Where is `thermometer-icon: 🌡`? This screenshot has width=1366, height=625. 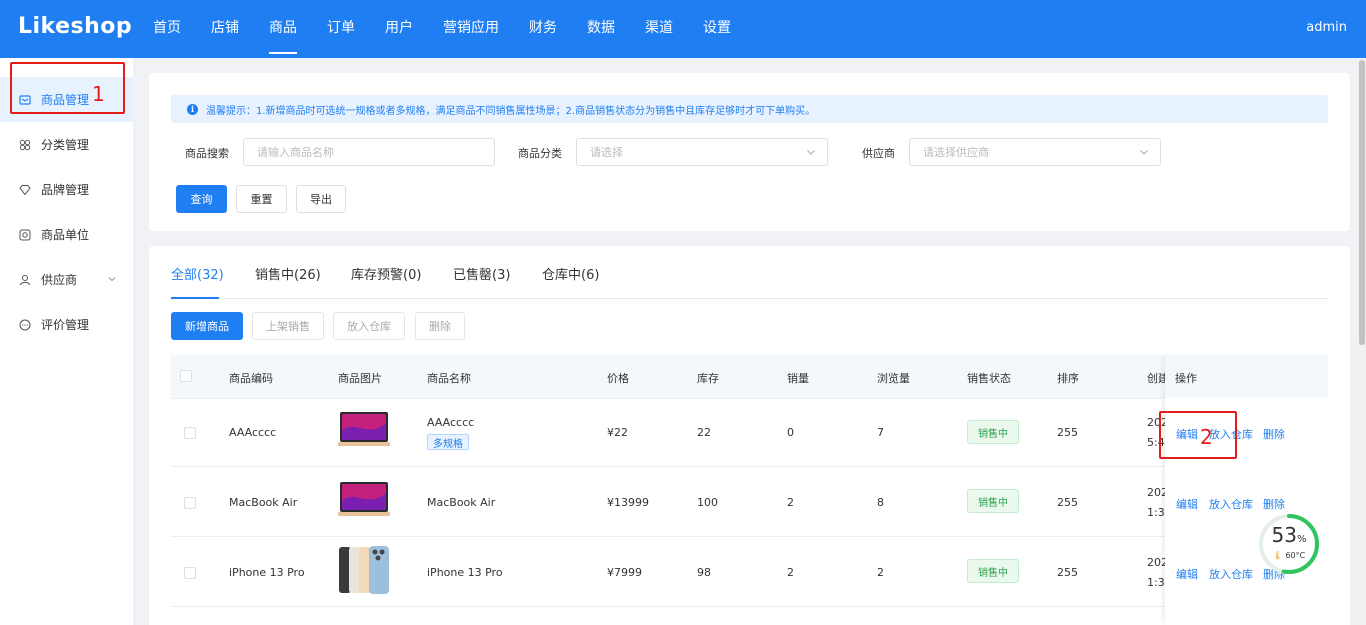 thermometer-icon: 🌡 is located at coordinates (1277, 555).